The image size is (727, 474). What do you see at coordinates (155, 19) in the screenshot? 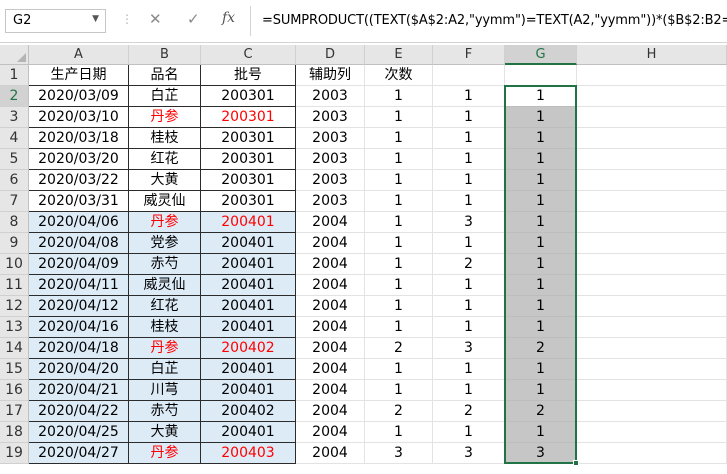
I see `cancel-icon: ✕` at bounding box center [155, 19].